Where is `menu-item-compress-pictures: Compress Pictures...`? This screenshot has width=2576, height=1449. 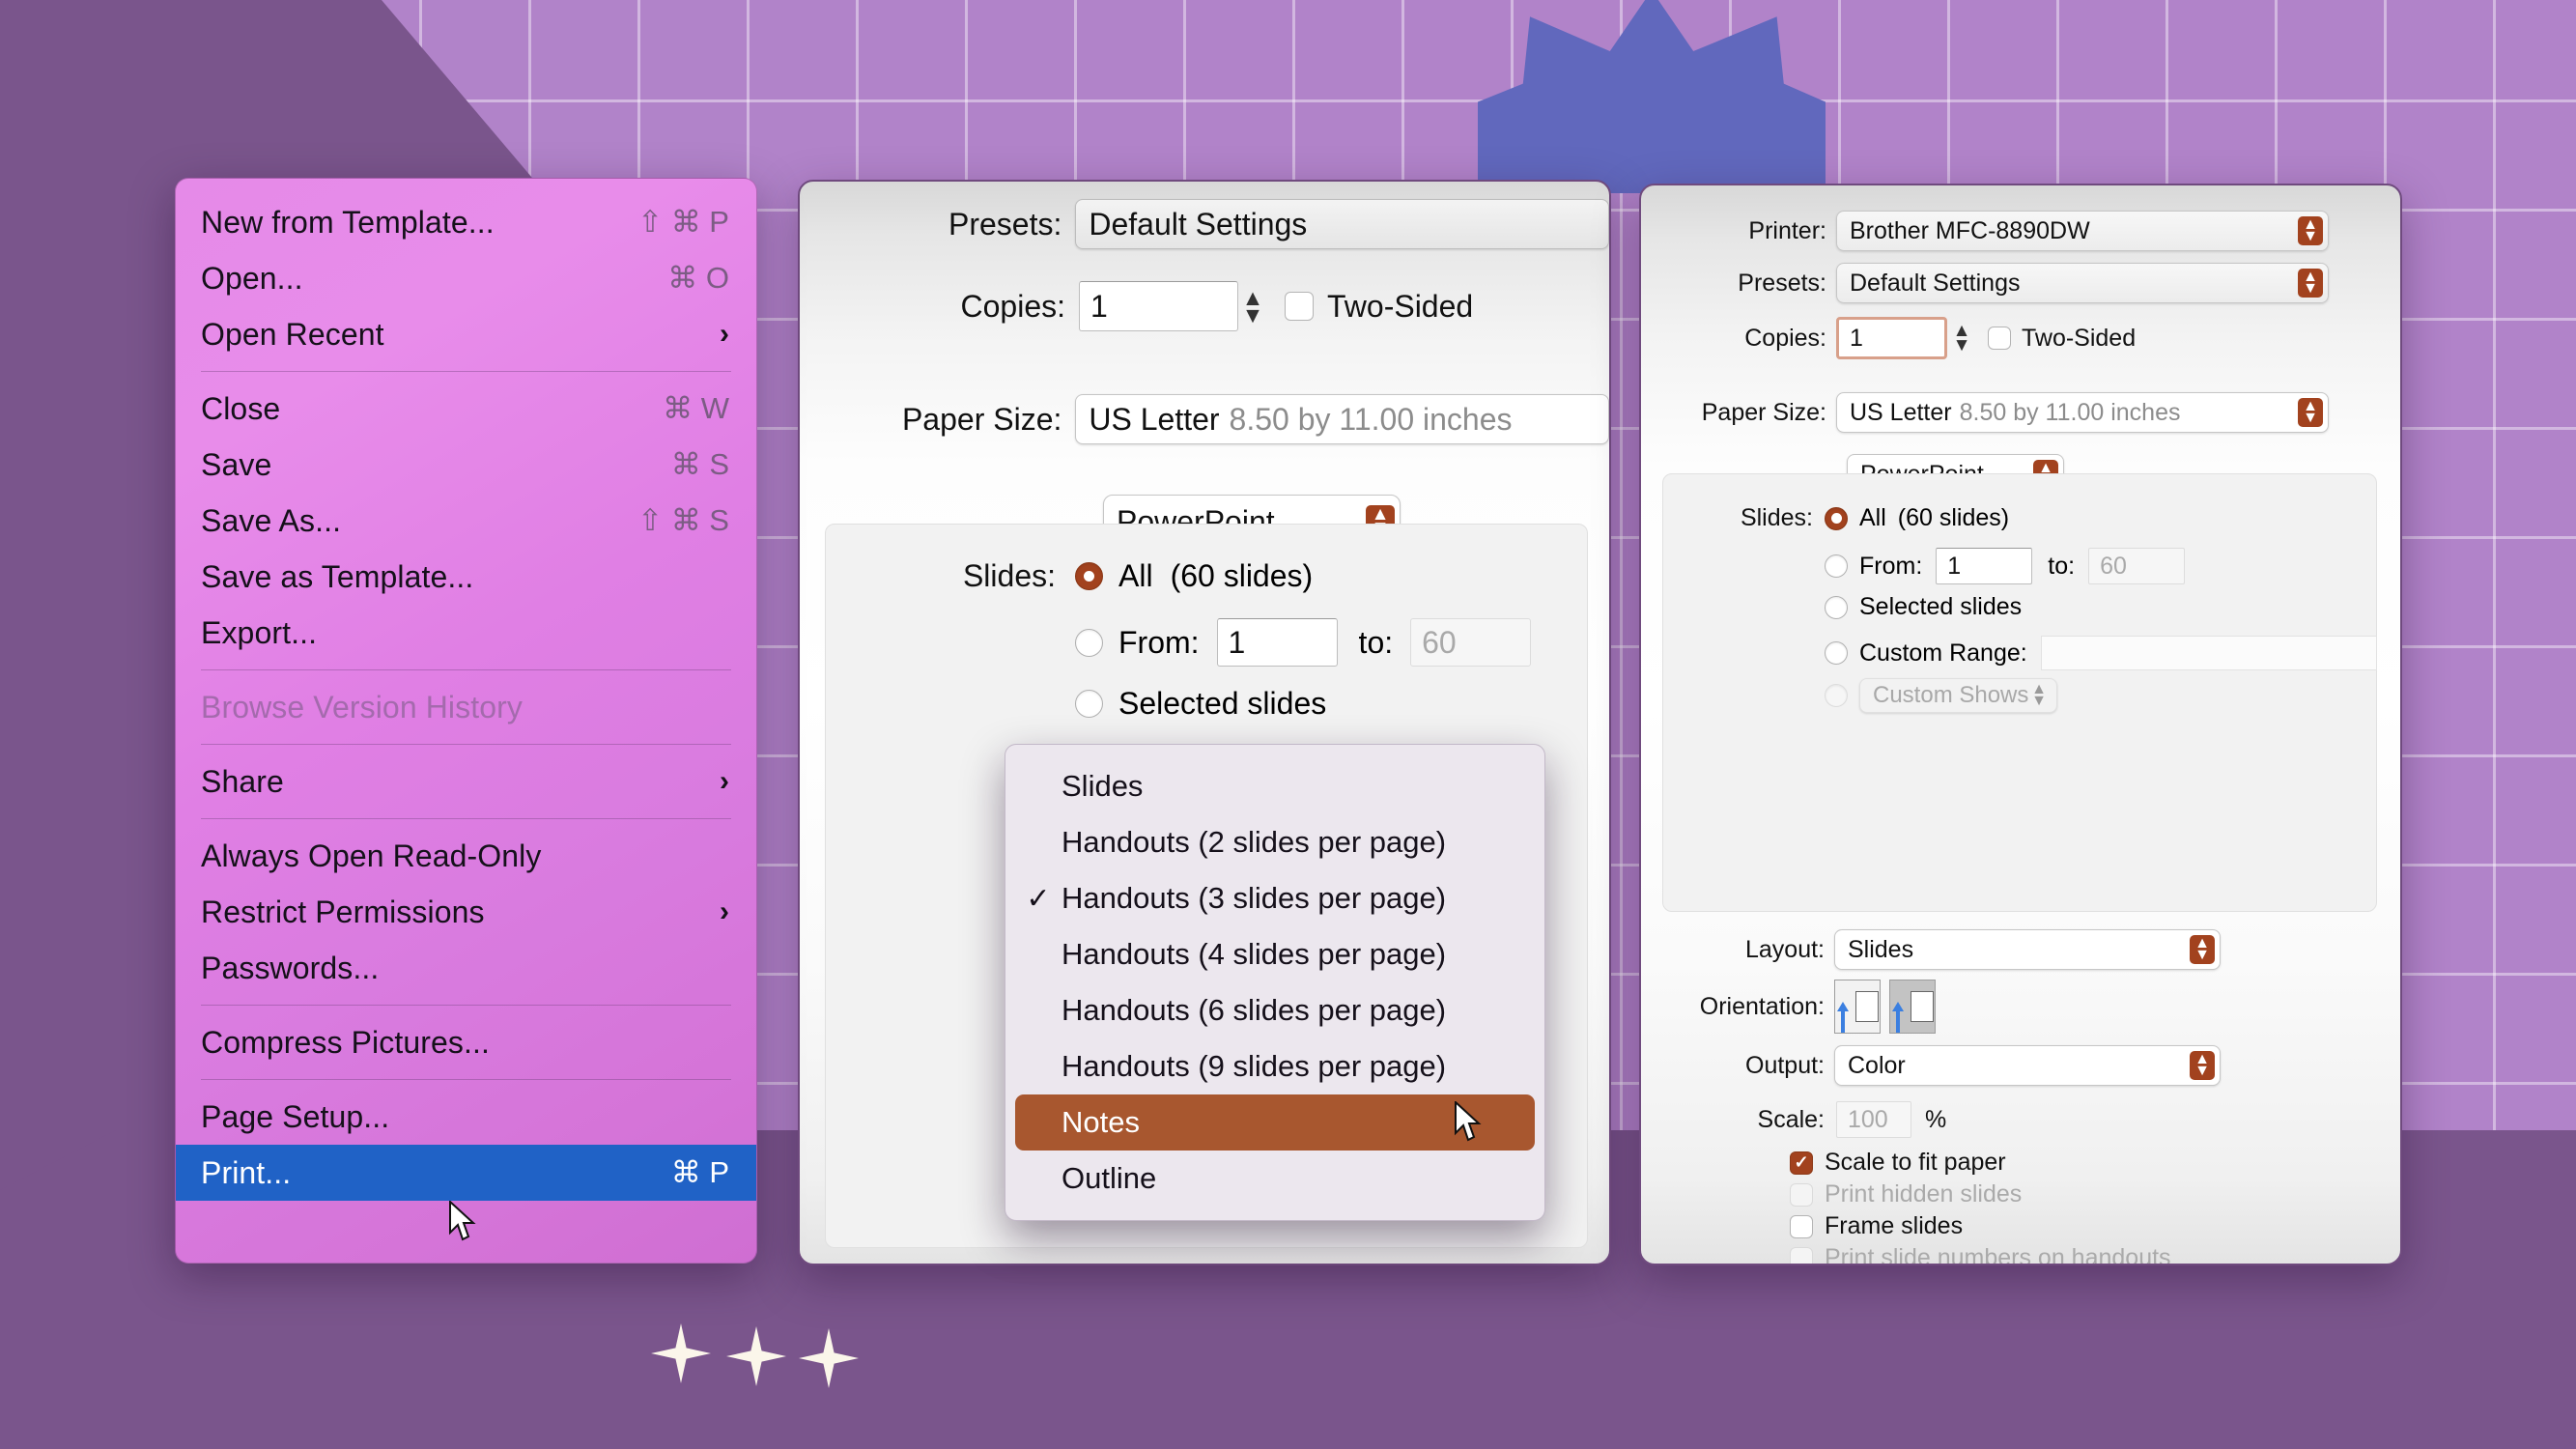 menu-item-compress-pictures: Compress Pictures... is located at coordinates (466, 1042).